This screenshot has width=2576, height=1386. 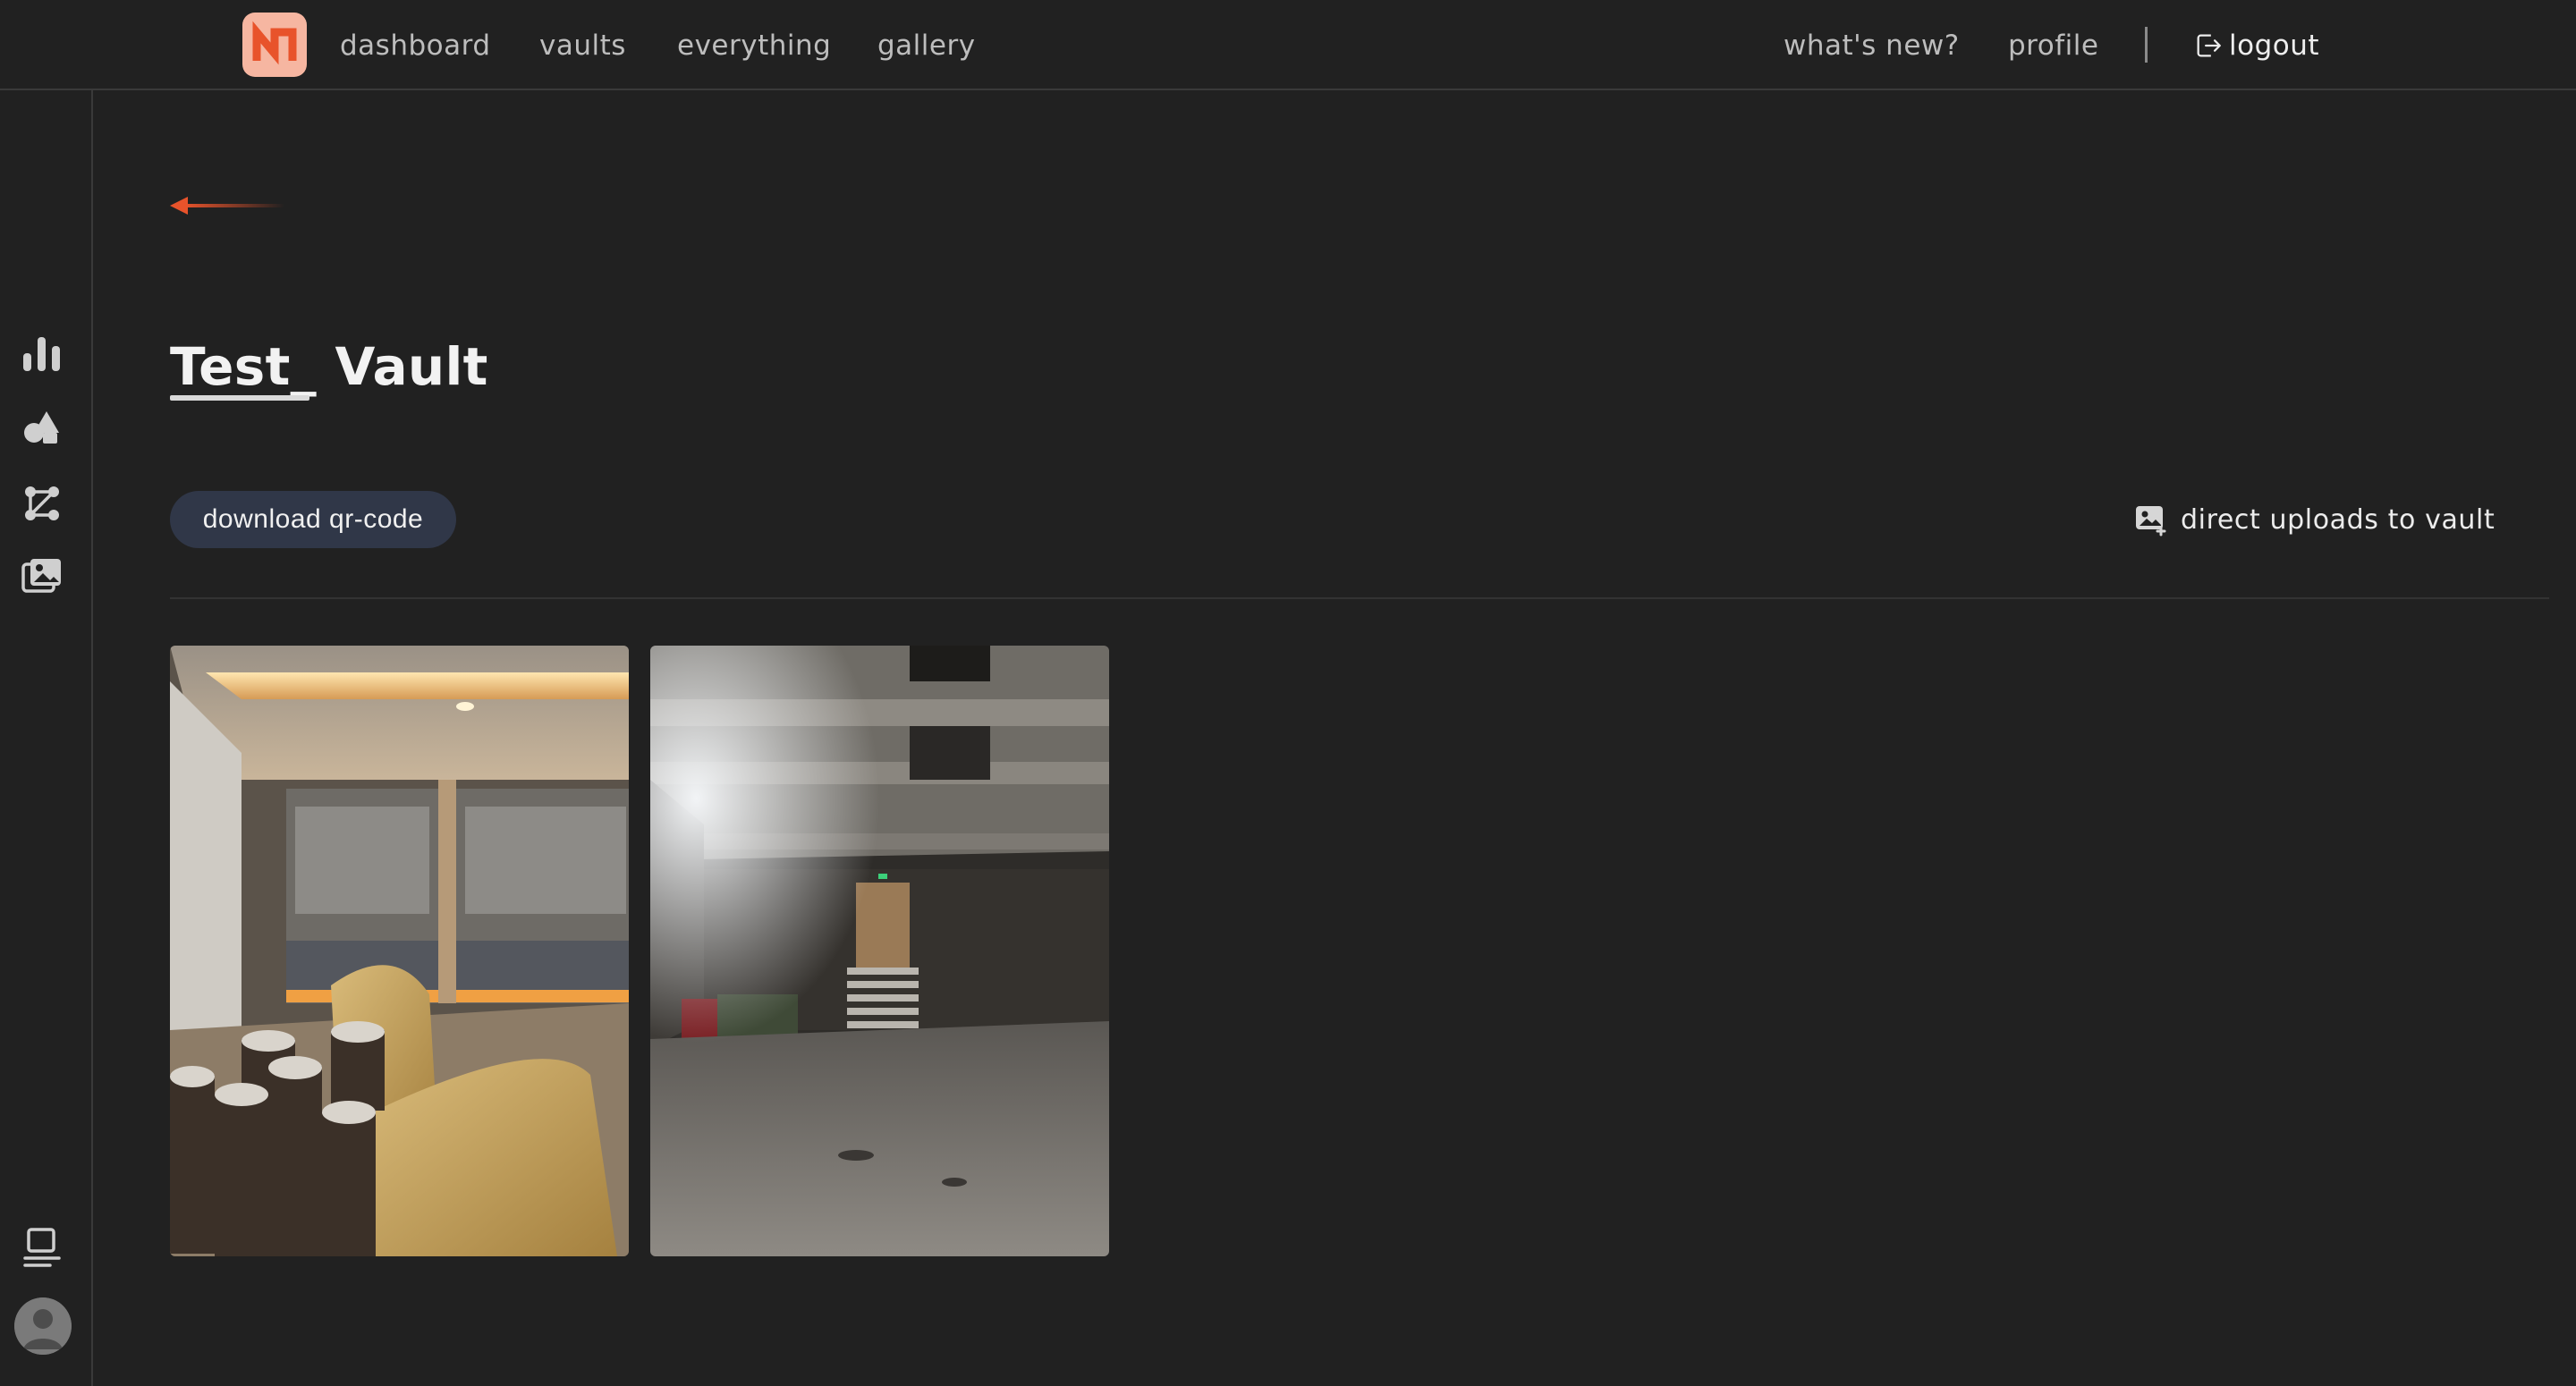 I want to click on image-upload-icon, so click(x=2151, y=521).